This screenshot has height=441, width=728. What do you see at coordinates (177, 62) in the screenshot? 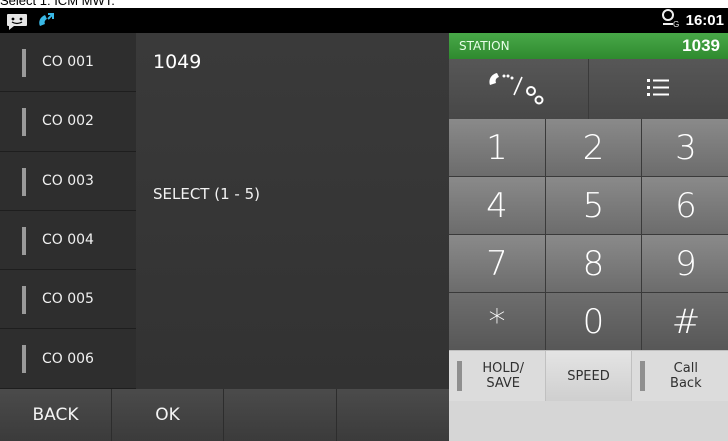
I see `dialed-number: 1049` at bounding box center [177, 62].